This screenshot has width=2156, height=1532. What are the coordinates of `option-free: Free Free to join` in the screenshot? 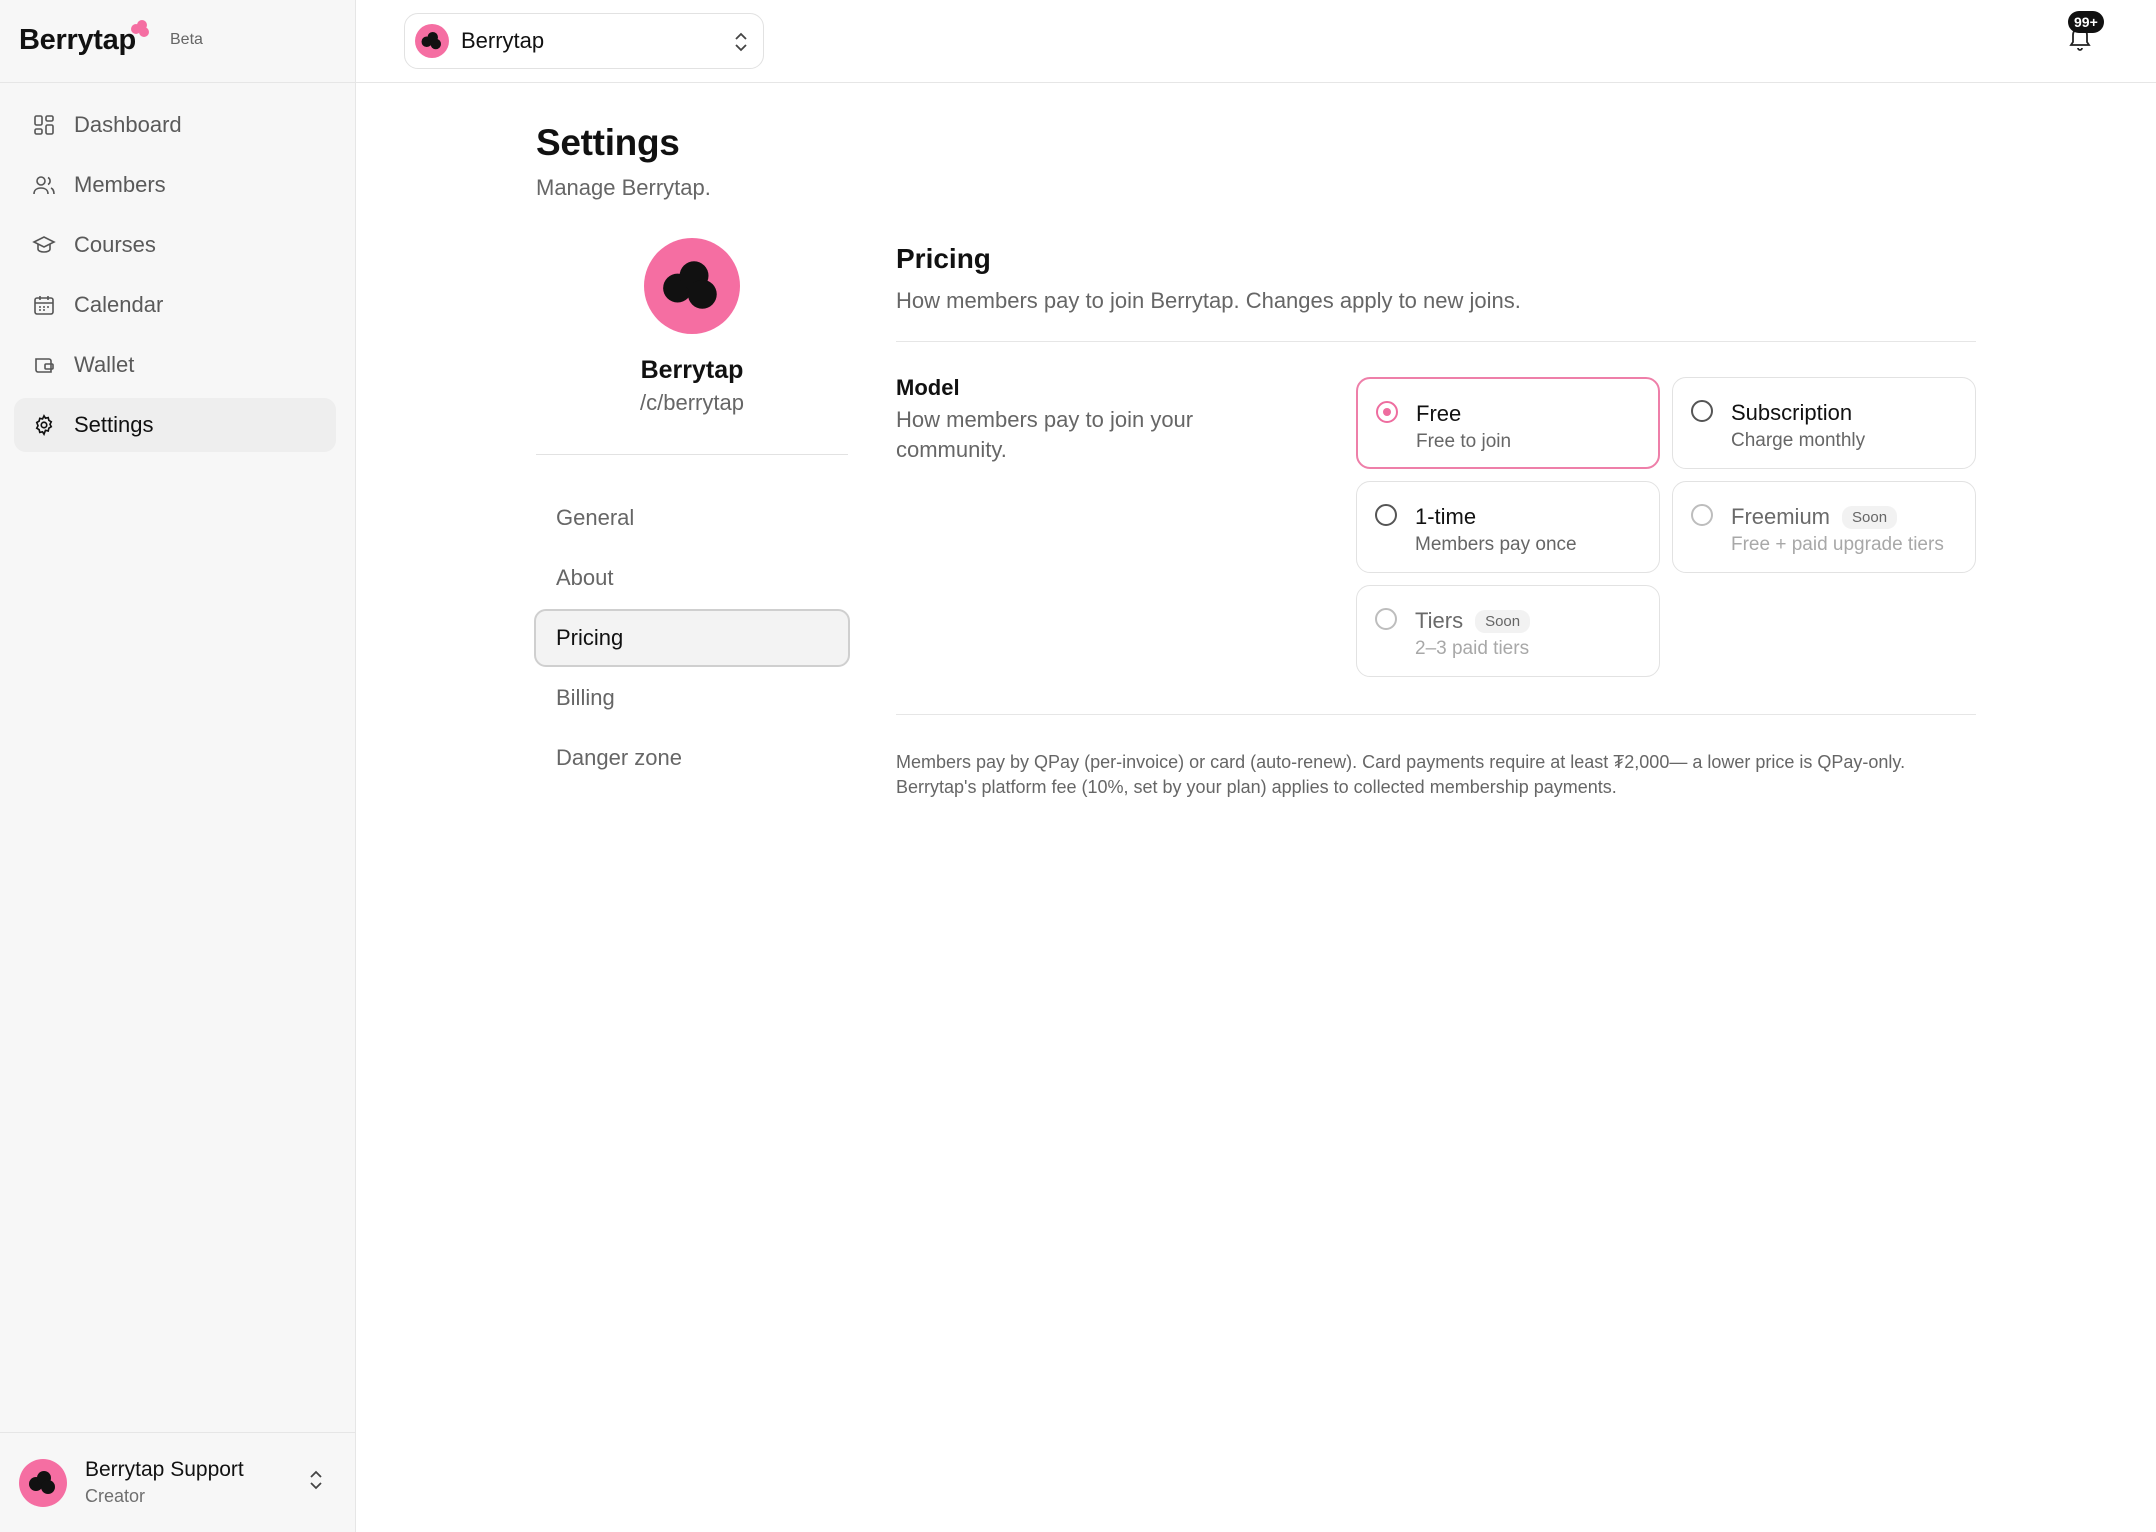 It's located at (1508, 423).